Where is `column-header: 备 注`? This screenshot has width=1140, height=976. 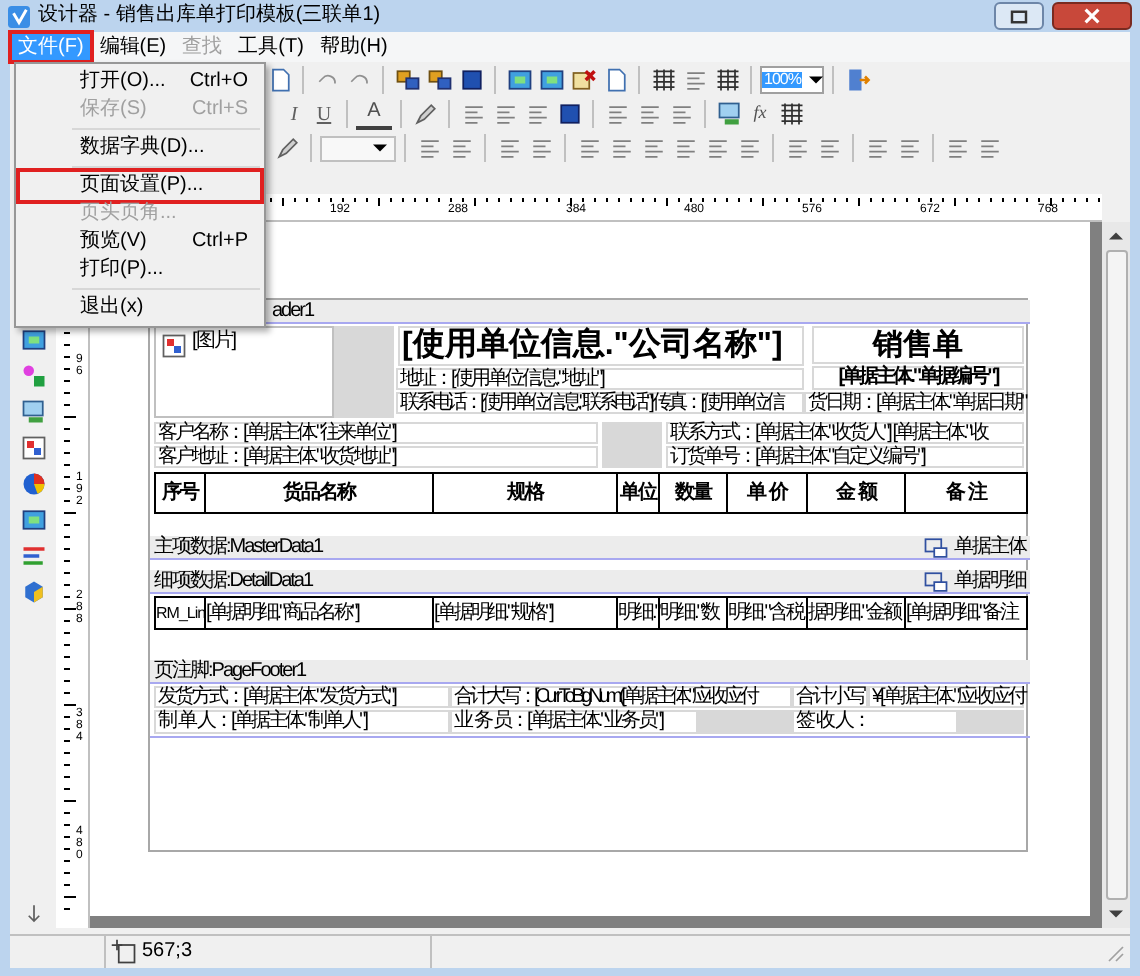
column-header: 备 注 is located at coordinates (966, 493).